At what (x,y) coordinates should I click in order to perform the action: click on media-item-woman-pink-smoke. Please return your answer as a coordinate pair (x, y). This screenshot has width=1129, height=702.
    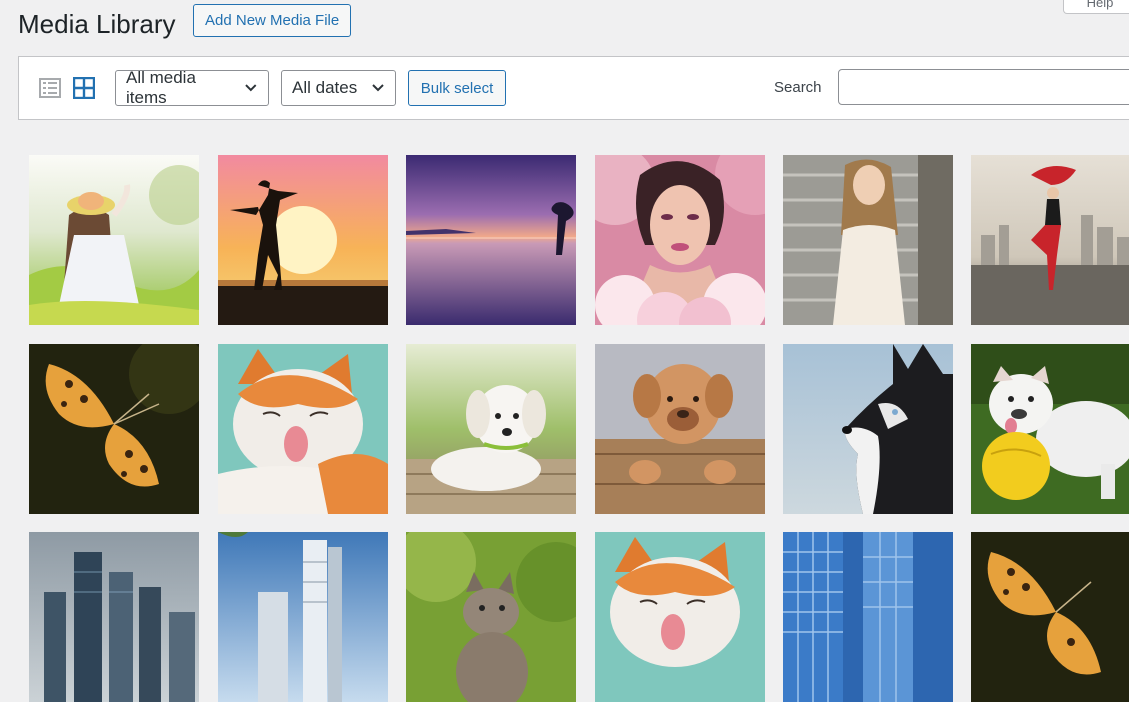
    Looking at the image, I should click on (680, 240).